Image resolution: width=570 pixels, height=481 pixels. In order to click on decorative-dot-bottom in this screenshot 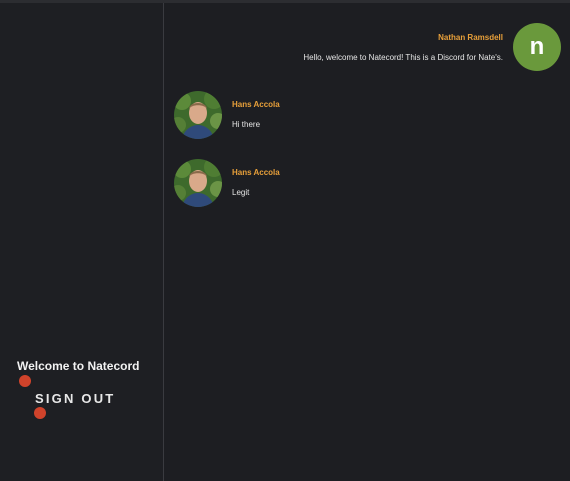, I will do `click(40, 413)`.